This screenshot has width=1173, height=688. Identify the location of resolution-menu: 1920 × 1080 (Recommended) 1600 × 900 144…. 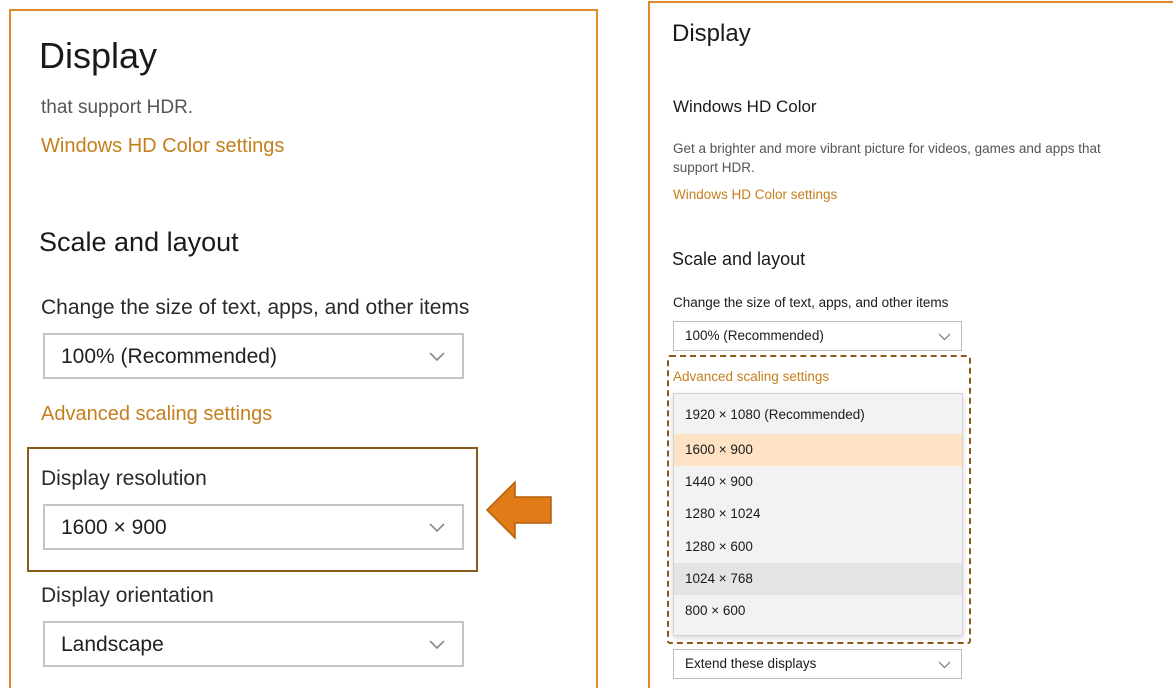
(818, 514).